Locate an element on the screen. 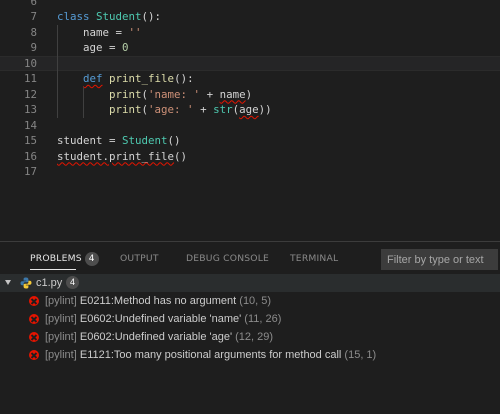  line-number: 16 is located at coordinates (30, 156).